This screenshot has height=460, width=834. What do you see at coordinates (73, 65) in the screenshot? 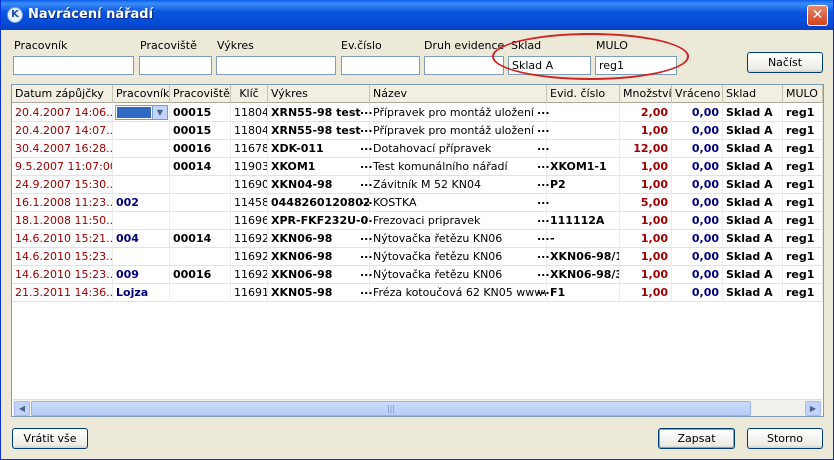
I see `pracovnik-input` at bounding box center [73, 65].